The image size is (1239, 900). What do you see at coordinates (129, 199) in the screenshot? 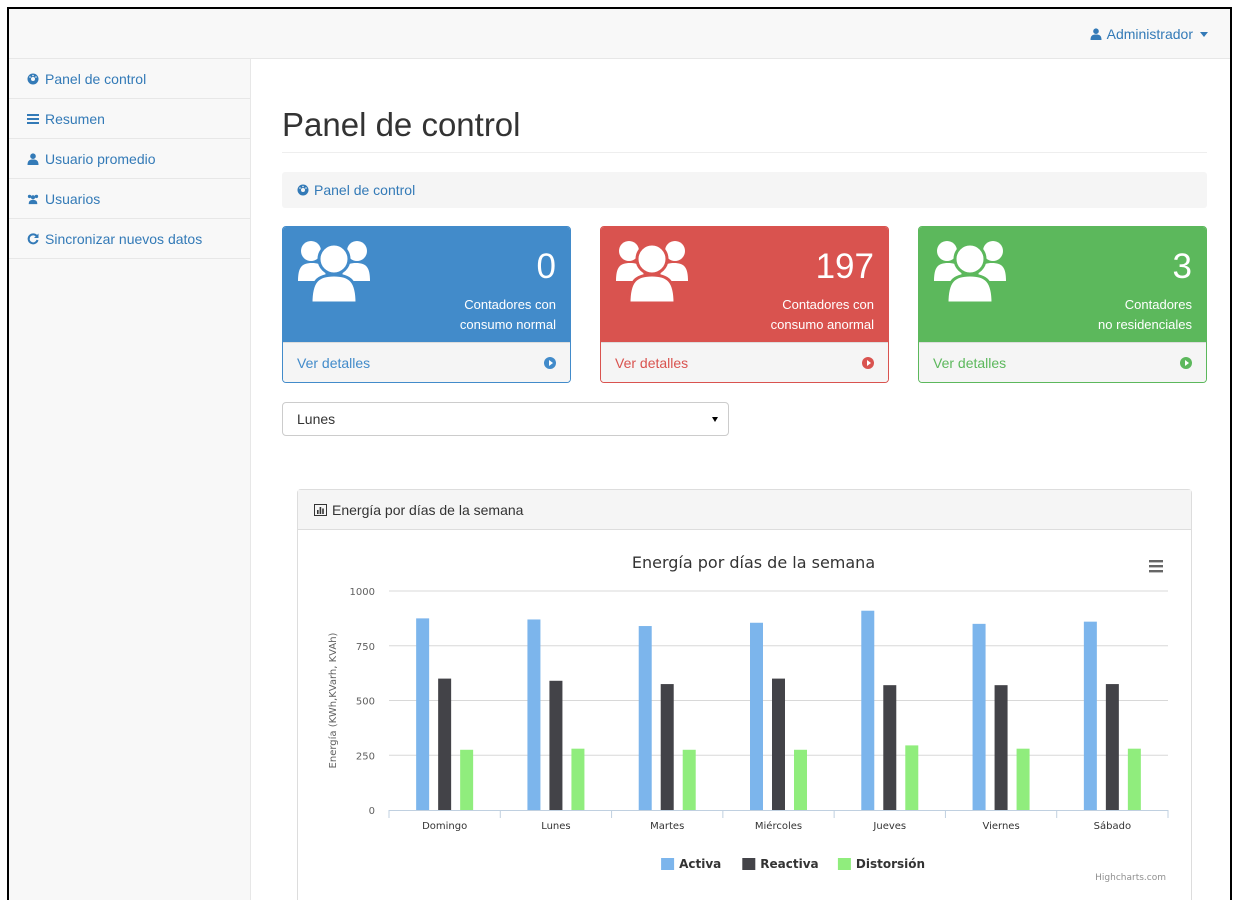
I see `sidebar-item-usuarios: Usuarios` at bounding box center [129, 199].